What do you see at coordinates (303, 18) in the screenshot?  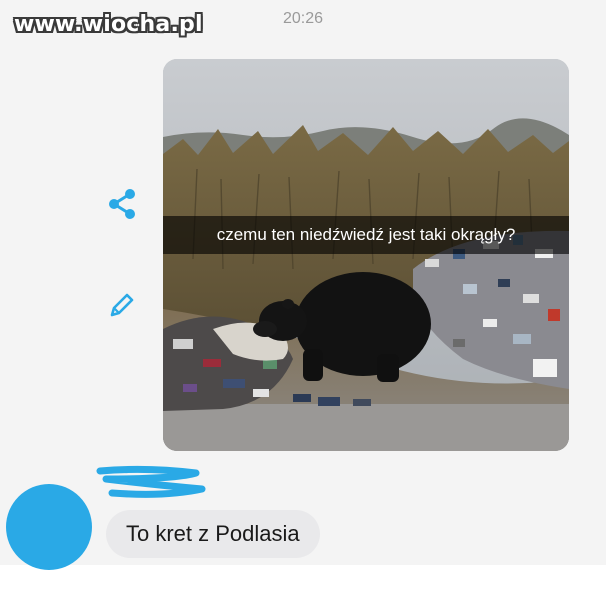 I see `message-timestamp: 20:26` at bounding box center [303, 18].